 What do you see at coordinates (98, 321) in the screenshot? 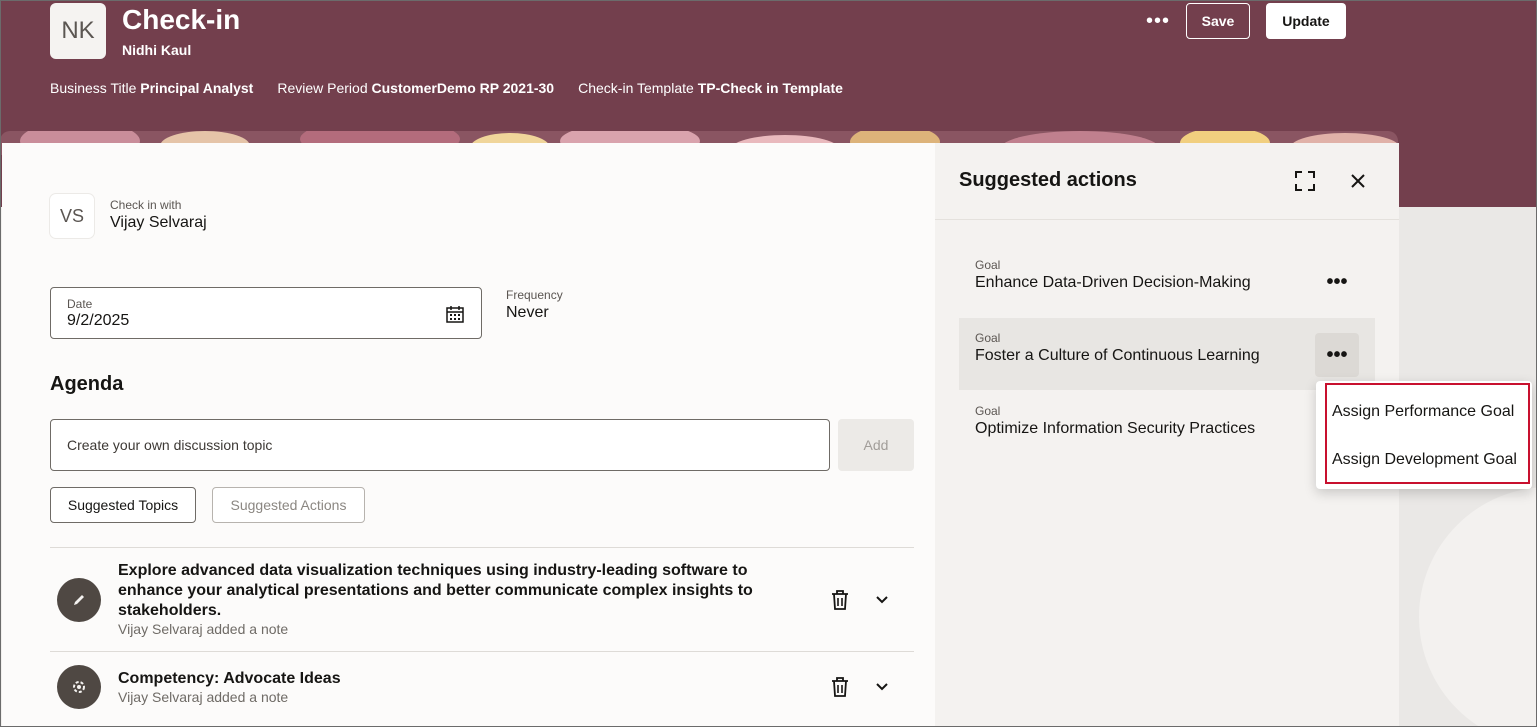
I see `date-value: 9/2/2025` at bounding box center [98, 321].